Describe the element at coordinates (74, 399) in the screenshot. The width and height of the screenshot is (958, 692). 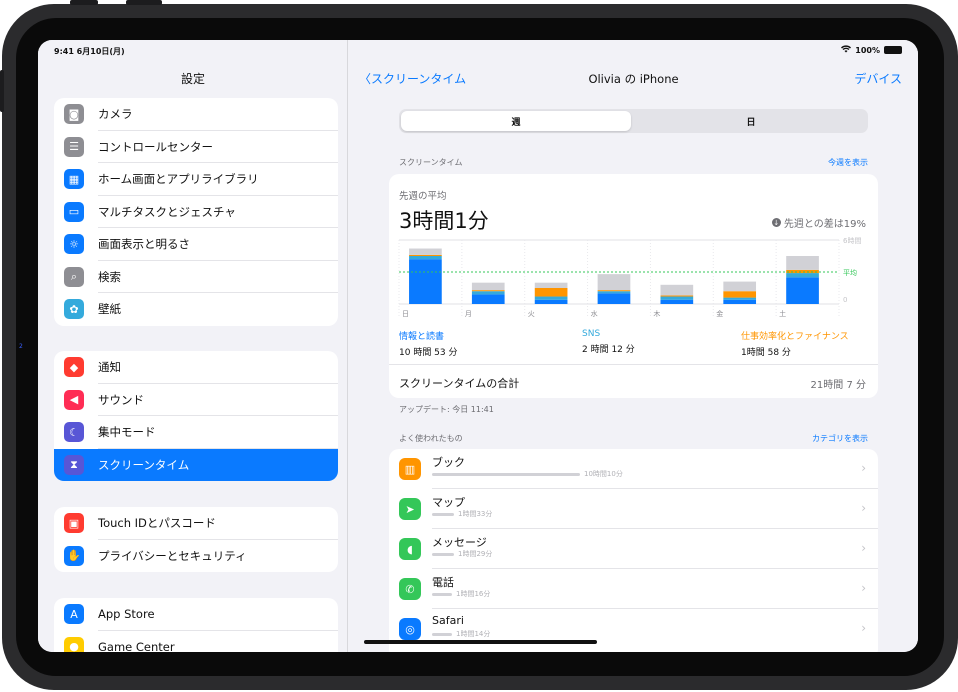
I see `speaker-icon: ◀` at that location.